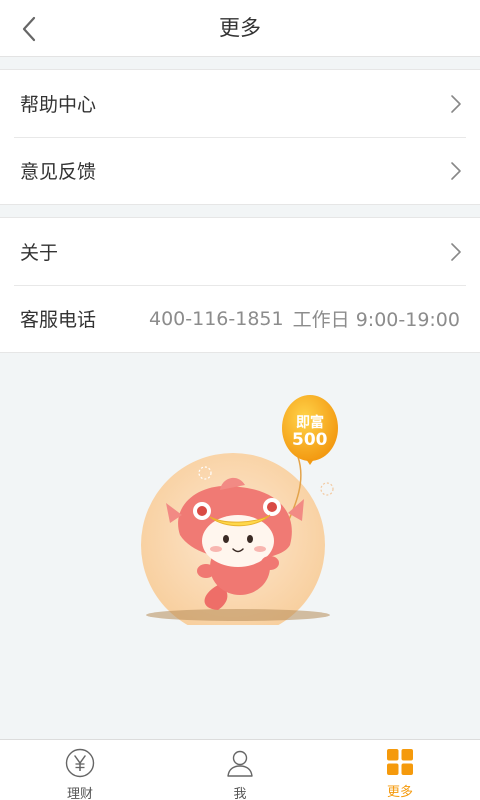  What do you see at coordinates (376, 320) in the screenshot?
I see `service-hours: 工作日 9:00-19:00` at bounding box center [376, 320].